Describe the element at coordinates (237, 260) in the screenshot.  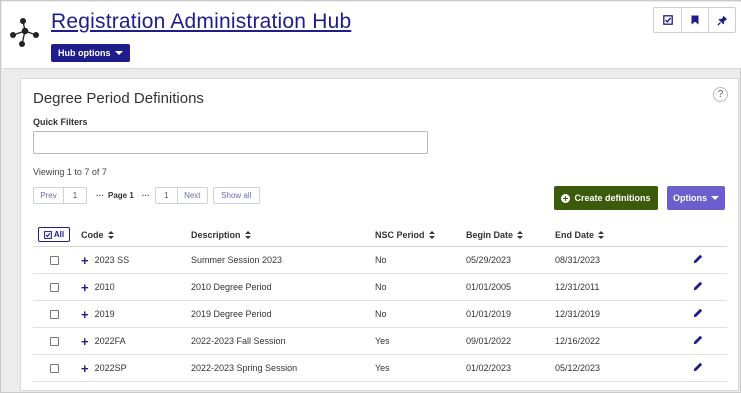
I see `cell-description: Summer Session 2023` at that location.